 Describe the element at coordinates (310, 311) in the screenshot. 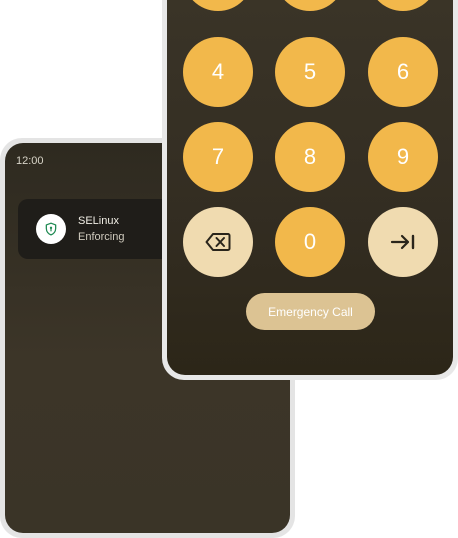

I see `emergency-call-button: Emergency Call` at that location.